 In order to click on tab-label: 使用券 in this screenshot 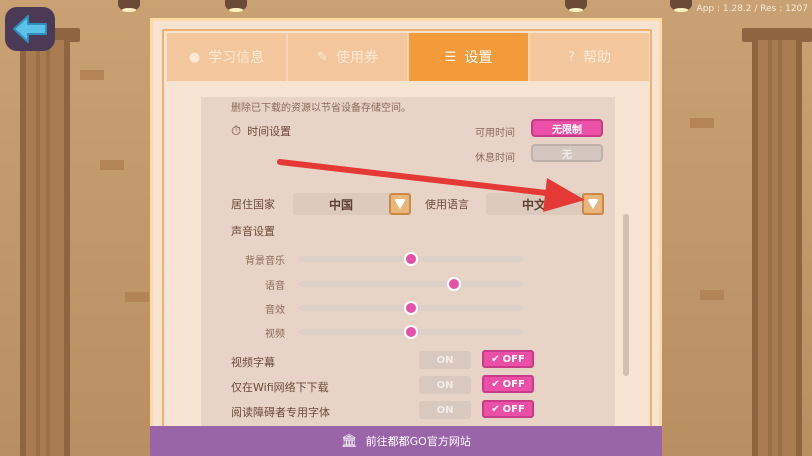, I will do `click(356, 58)`.